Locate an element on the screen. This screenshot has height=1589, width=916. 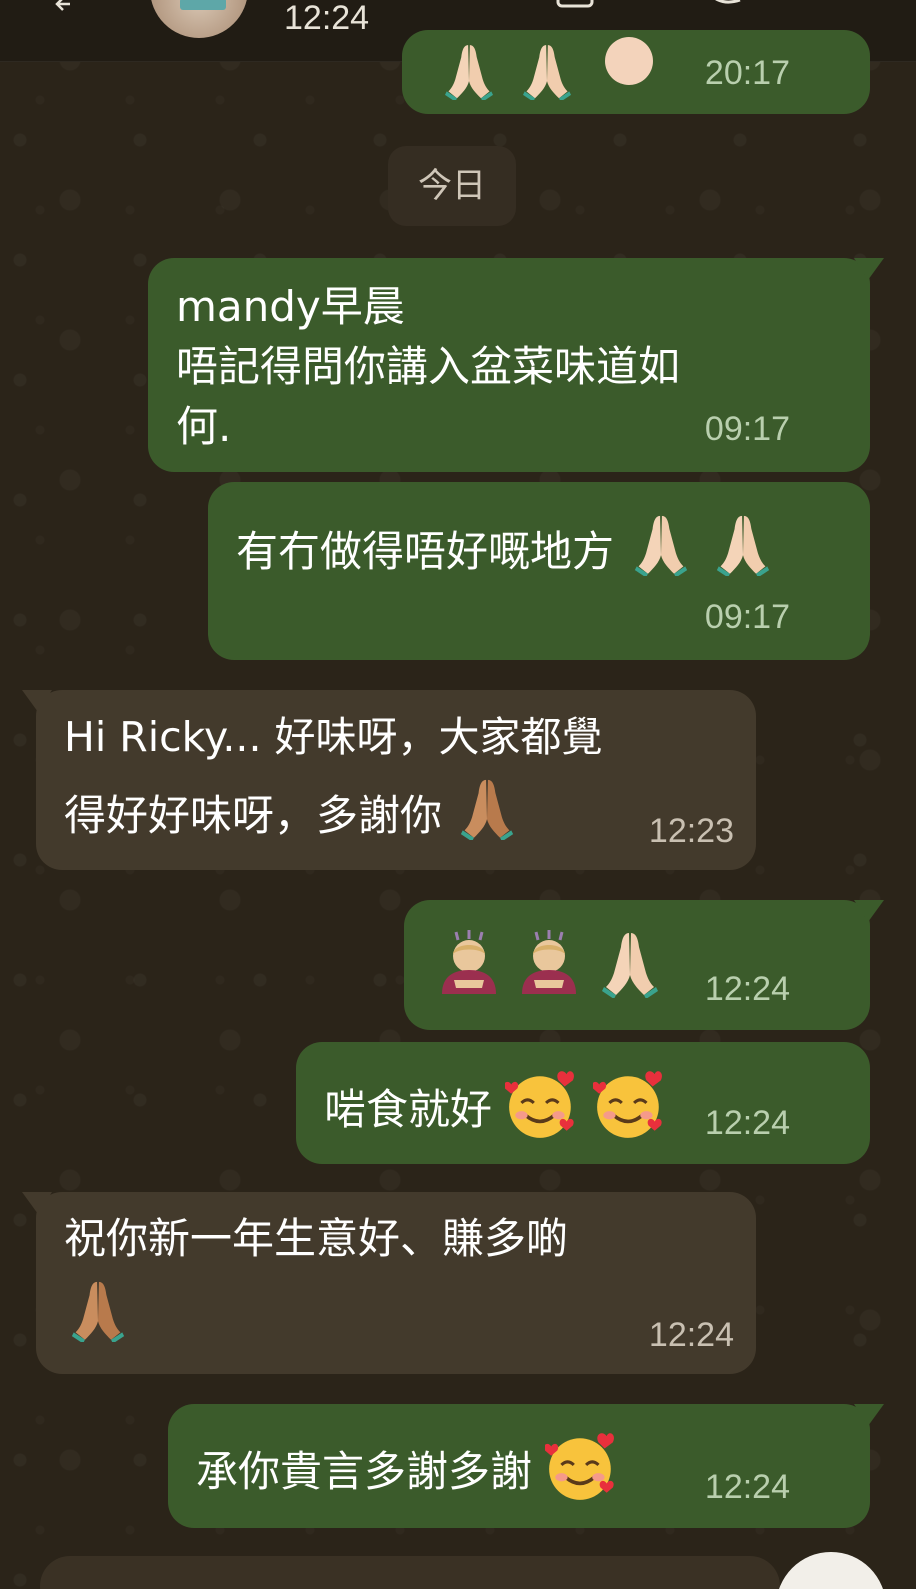
message-bubble-incoming: Hi Ricky... 好味呀，大家都覺 得好好味呀，多謝你 12:23 is located at coordinates (389, 780).